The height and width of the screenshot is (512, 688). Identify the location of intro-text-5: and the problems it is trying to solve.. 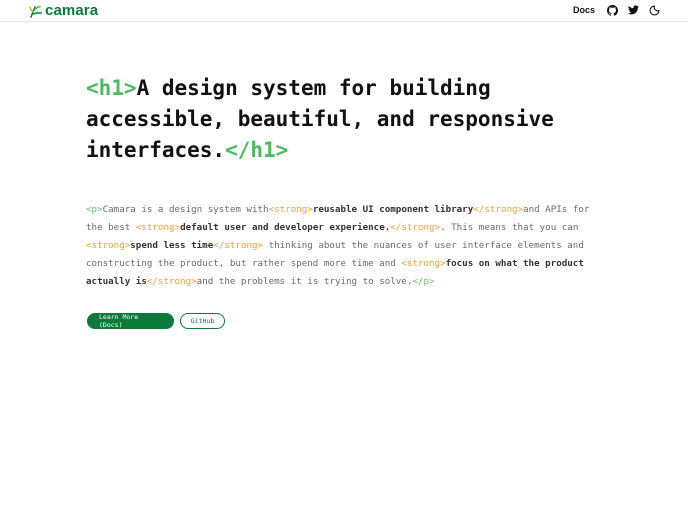
(304, 281).